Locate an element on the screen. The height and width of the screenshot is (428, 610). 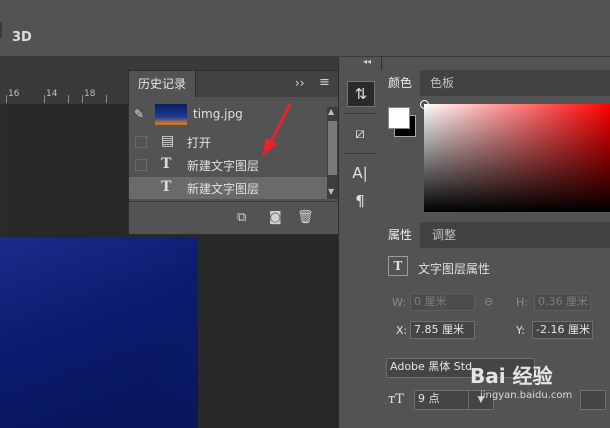
options-bar: 3D is located at coordinates (305, 28).